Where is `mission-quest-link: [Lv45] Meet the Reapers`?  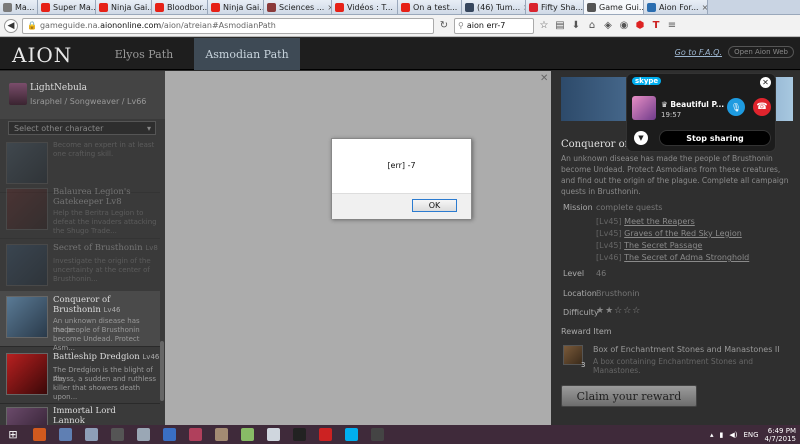
mission-quest-link: [Lv45] Meet the Reapers is located at coordinates (645, 221).